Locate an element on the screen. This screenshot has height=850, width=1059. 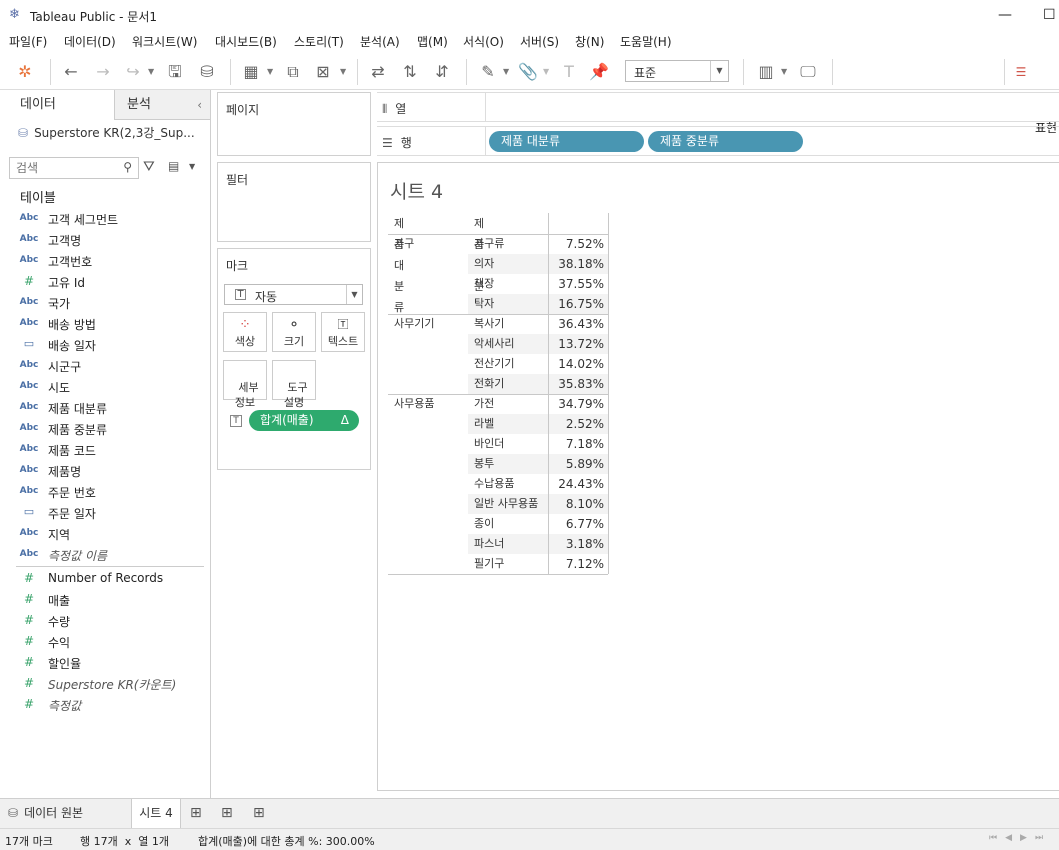
highlight-icon: ✎ is located at coordinates (488, 72).